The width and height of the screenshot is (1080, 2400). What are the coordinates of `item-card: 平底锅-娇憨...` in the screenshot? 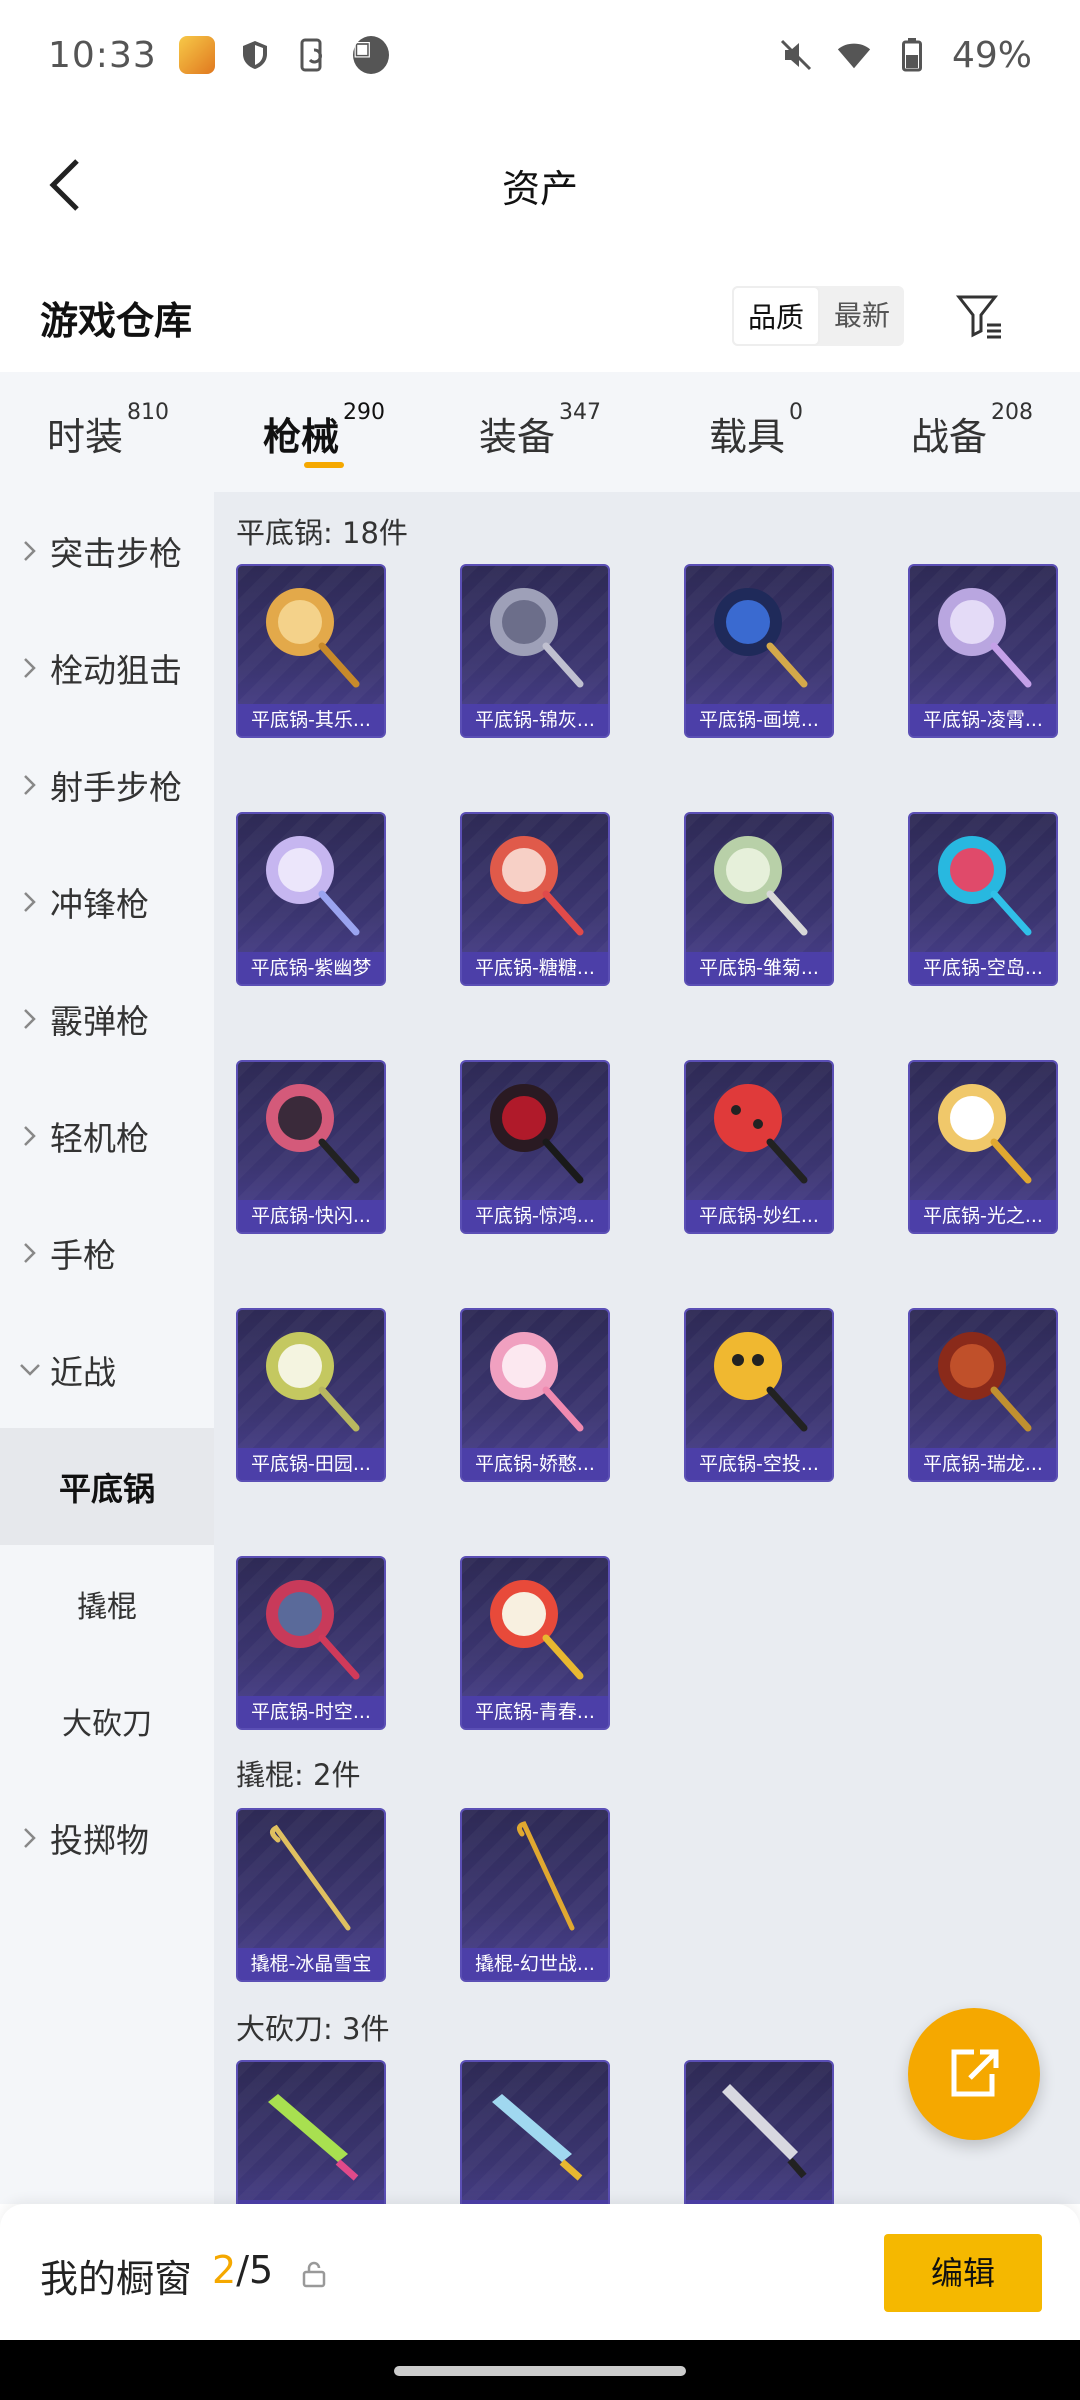 It's located at (535, 1395).